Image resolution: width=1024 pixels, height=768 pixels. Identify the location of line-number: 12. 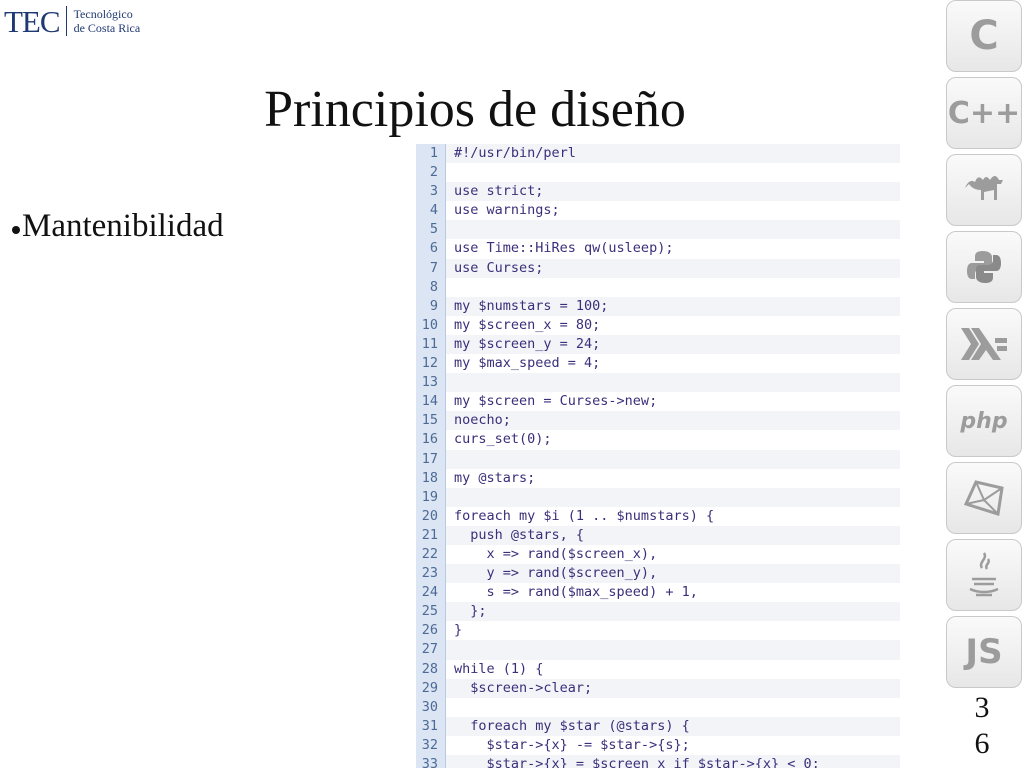
(431, 364).